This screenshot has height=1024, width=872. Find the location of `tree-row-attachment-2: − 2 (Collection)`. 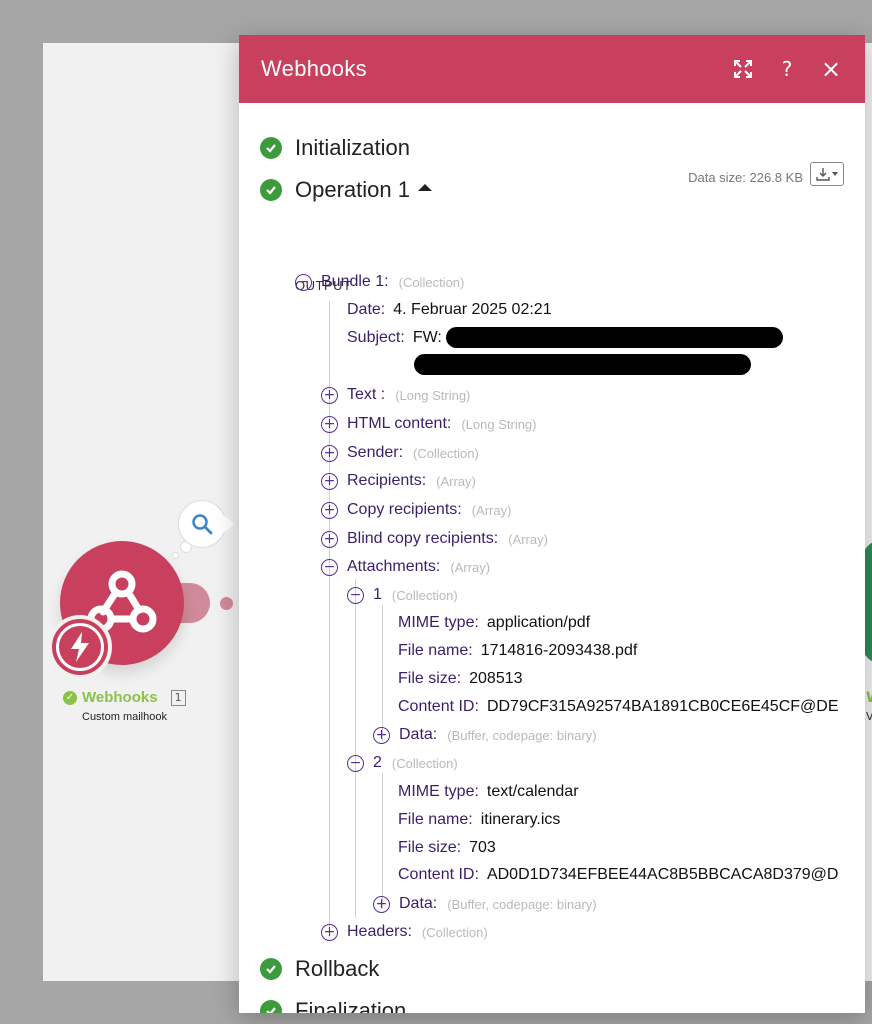

tree-row-attachment-2: − 2 (Collection) is located at coordinates (402, 763).